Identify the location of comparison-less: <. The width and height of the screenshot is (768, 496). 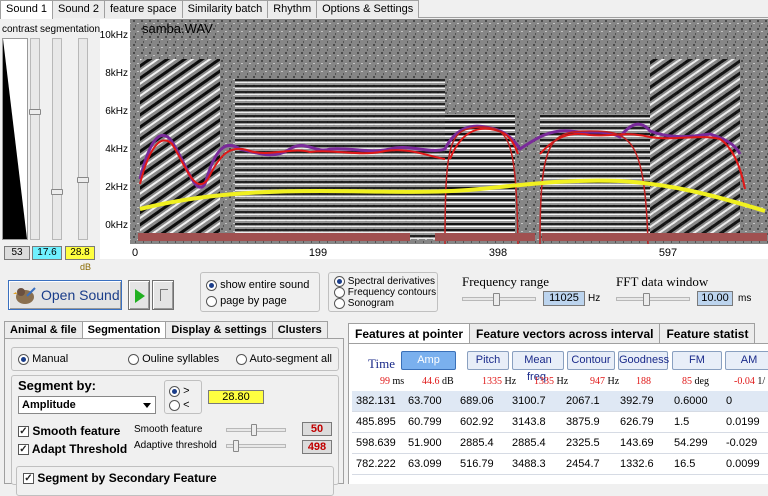
(179, 405).